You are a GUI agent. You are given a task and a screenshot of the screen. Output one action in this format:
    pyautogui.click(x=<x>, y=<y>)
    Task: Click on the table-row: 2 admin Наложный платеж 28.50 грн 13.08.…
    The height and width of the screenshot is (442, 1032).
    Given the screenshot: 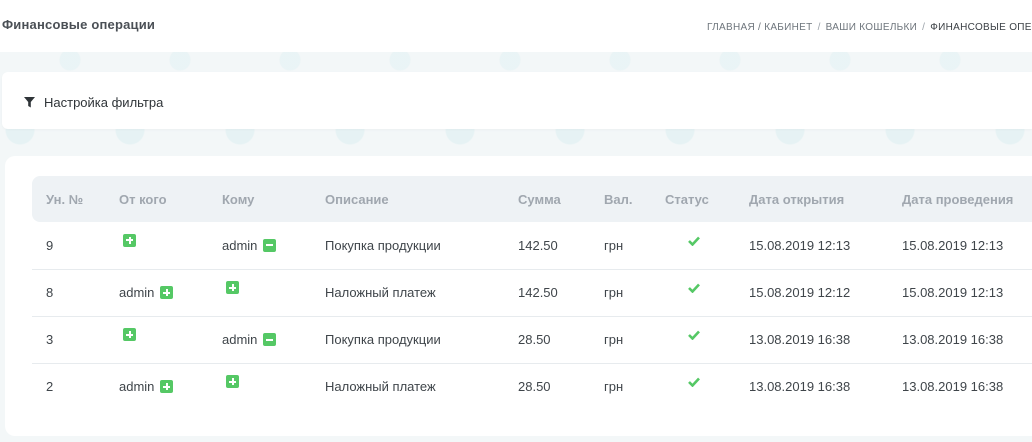 What is the action you would take?
    pyautogui.click(x=532, y=386)
    